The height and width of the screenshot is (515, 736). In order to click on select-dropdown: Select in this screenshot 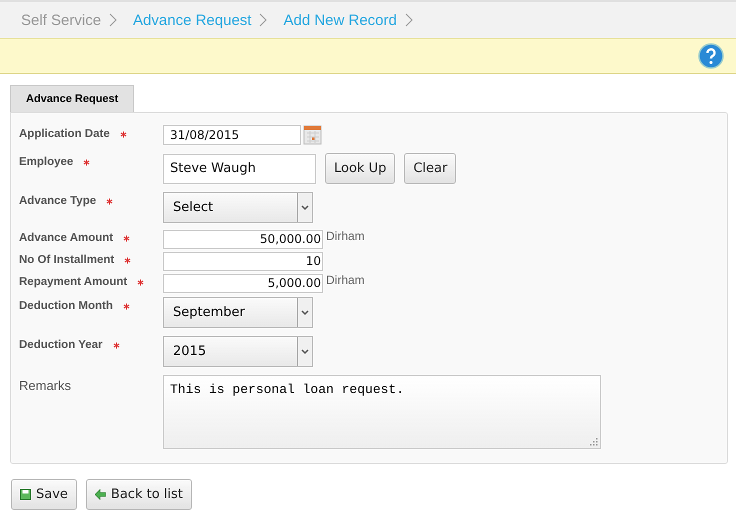, I will do `click(238, 207)`.